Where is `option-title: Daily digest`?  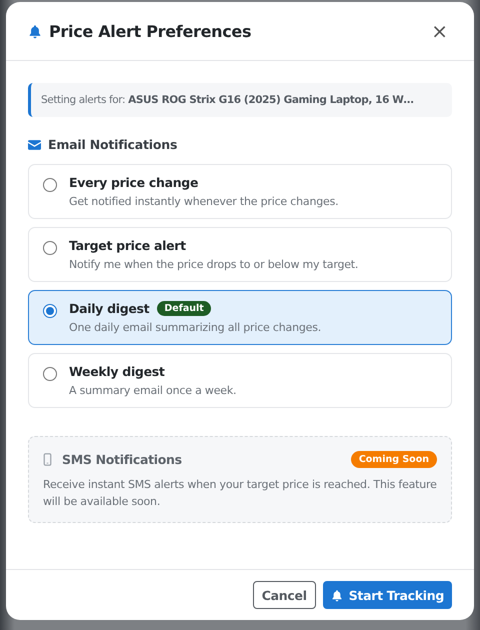 option-title: Daily digest is located at coordinates (109, 308).